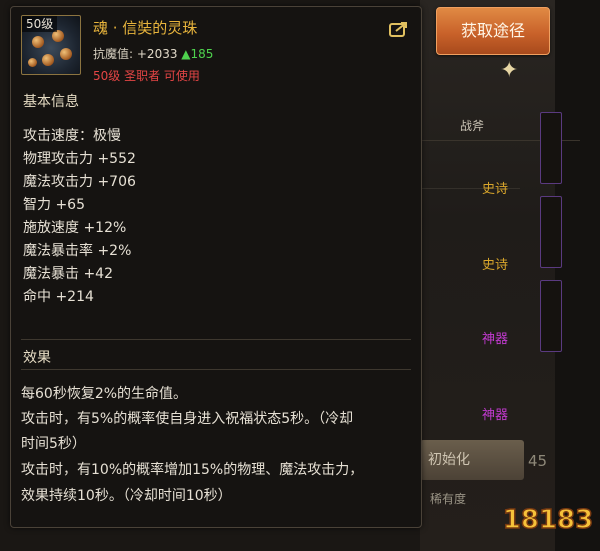  Describe the element at coordinates (157, 54) in the screenshot. I see `resist-value: +2033` at that location.